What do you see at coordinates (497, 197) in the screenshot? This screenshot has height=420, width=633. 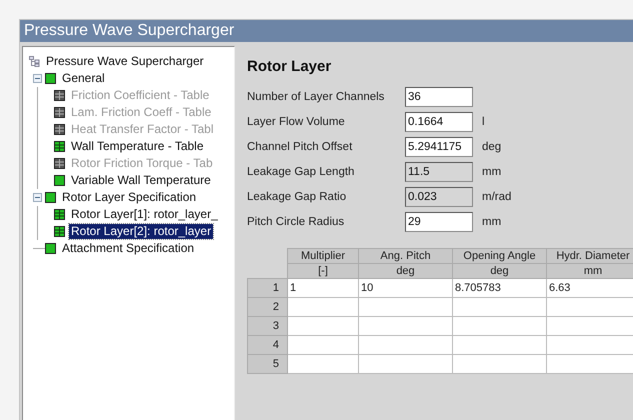 I see `unit-label: m/rad` at bounding box center [497, 197].